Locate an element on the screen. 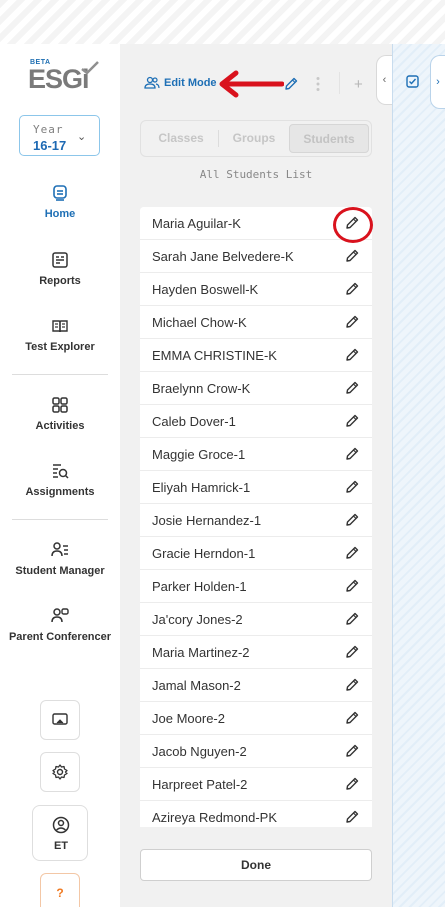 The width and height of the screenshot is (445, 907). plus-icon: + is located at coordinates (358, 84).